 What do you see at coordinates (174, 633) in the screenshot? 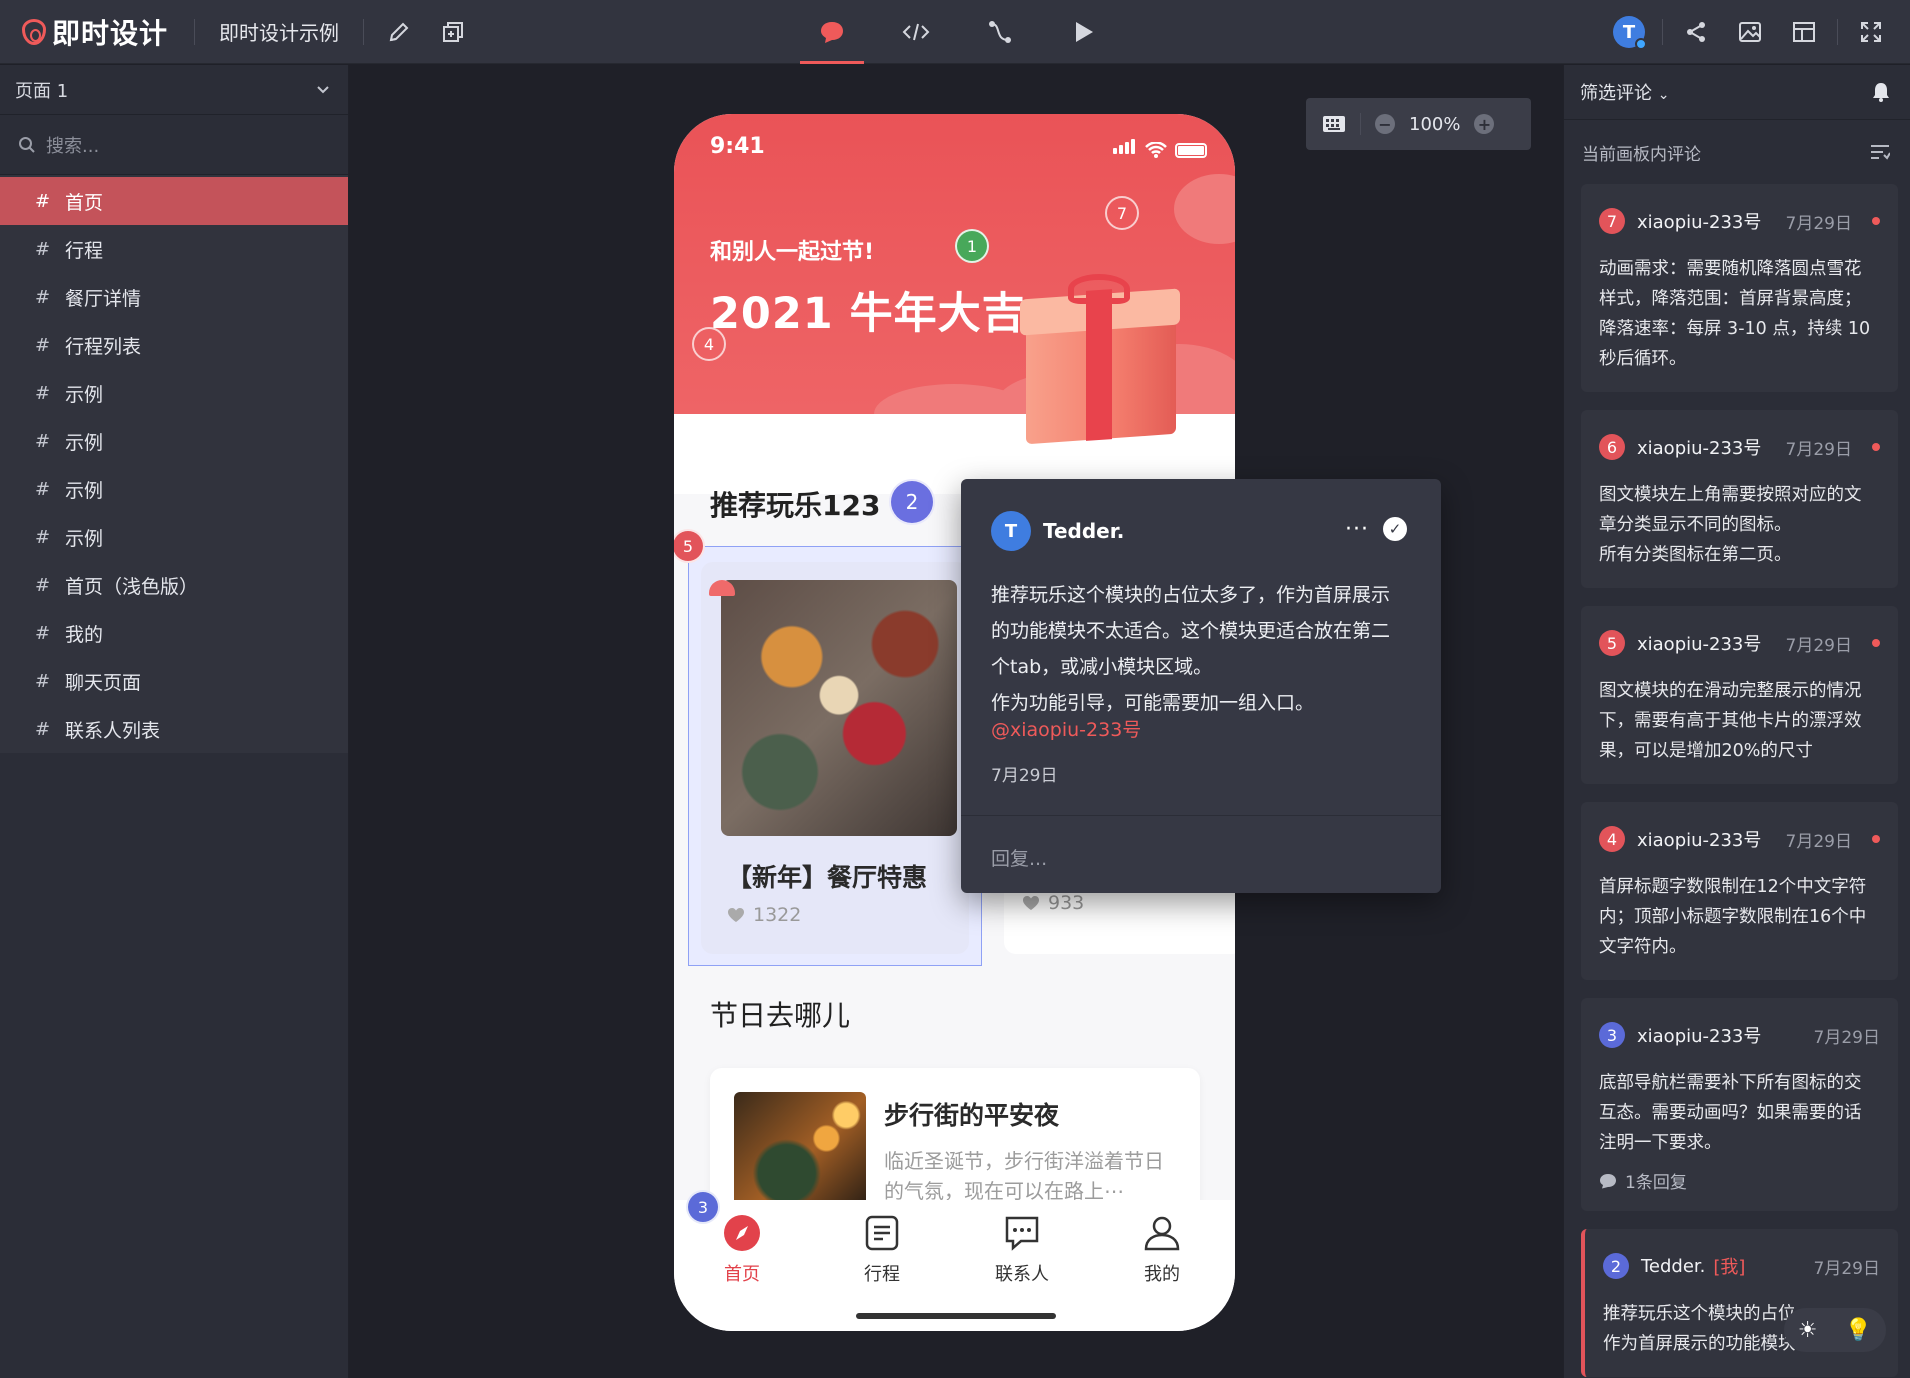
I see `frame-item: # 我的` at bounding box center [174, 633].